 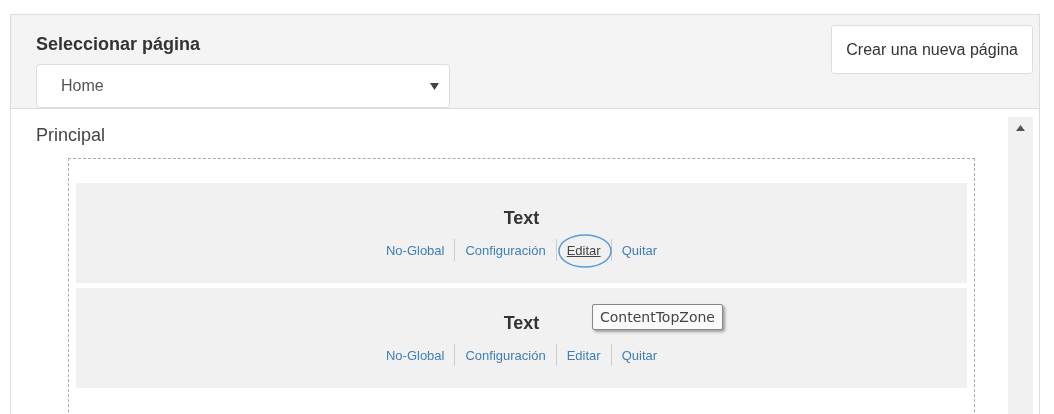 What do you see at coordinates (932, 49) in the screenshot?
I see `create-page-button: Crear una nueva página` at bounding box center [932, 49].